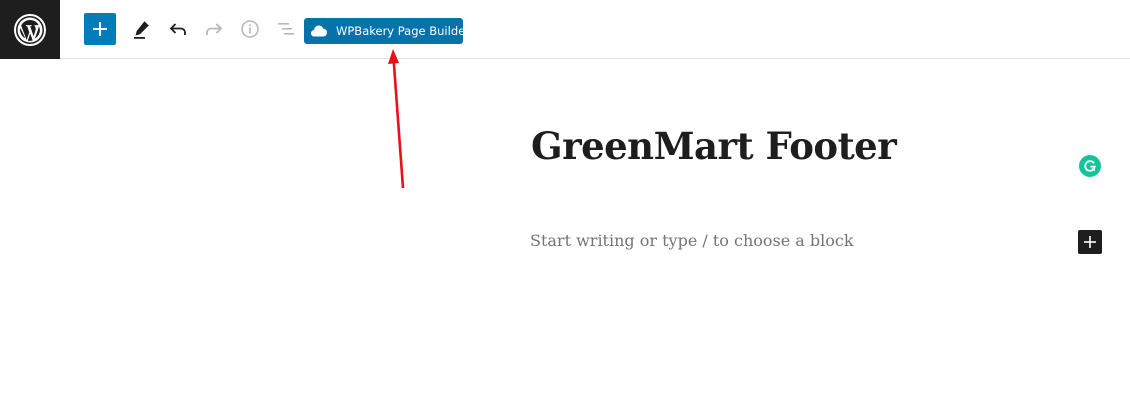 Image resolution: width=1130 pixels, height=406 pixels. What do you see at coordinates (403, 31) in the screenshot?
I see `wpbakery-label: WPBakery Page Builder` at bounding box center [403, 31].